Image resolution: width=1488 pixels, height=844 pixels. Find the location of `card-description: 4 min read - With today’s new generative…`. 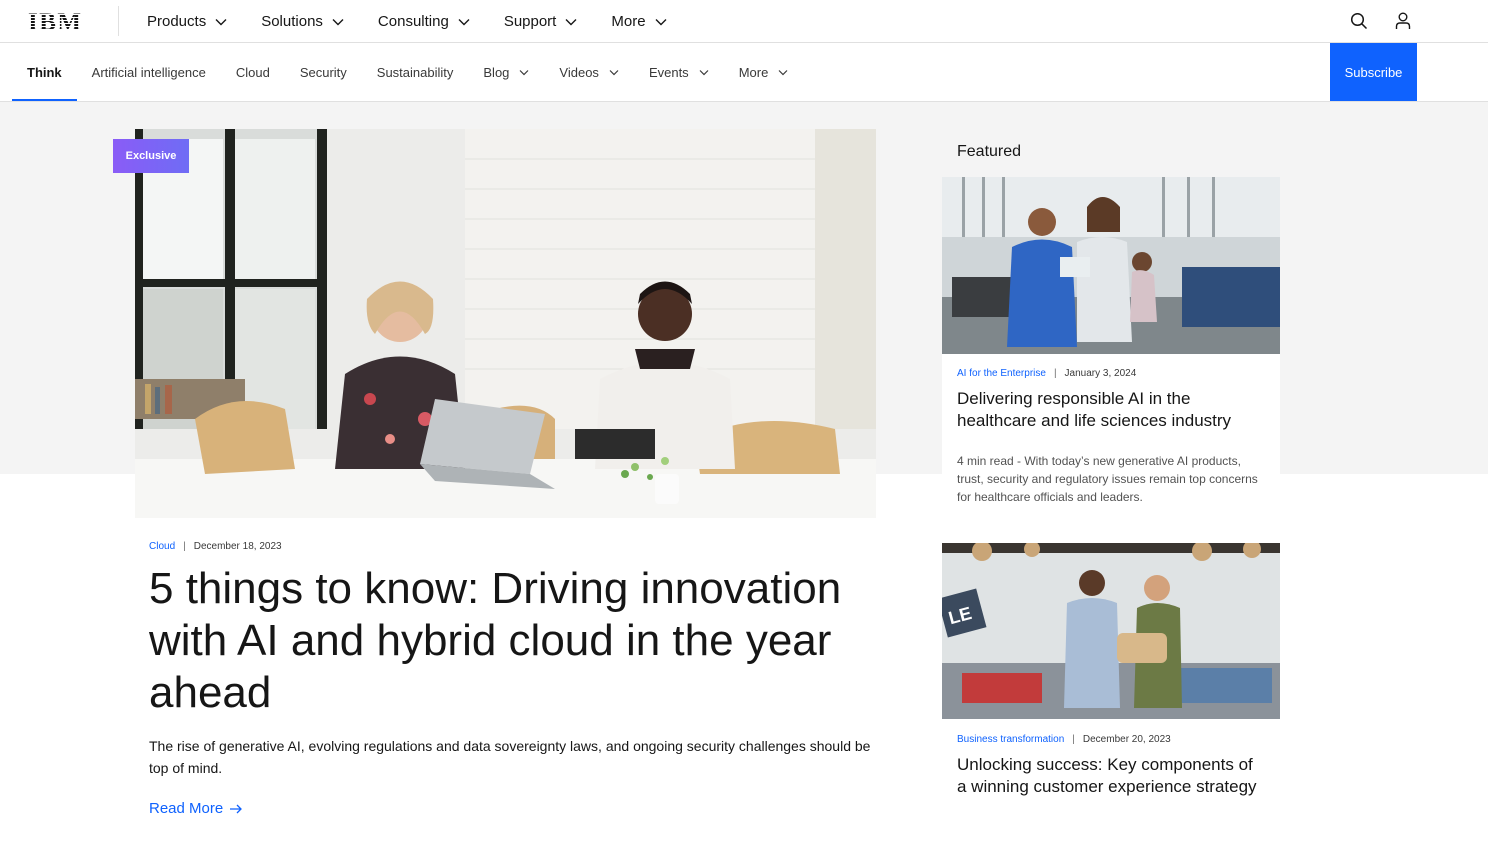

card-description: 4 min read - With today’s new generative… is located at coordinates (1107, 479).